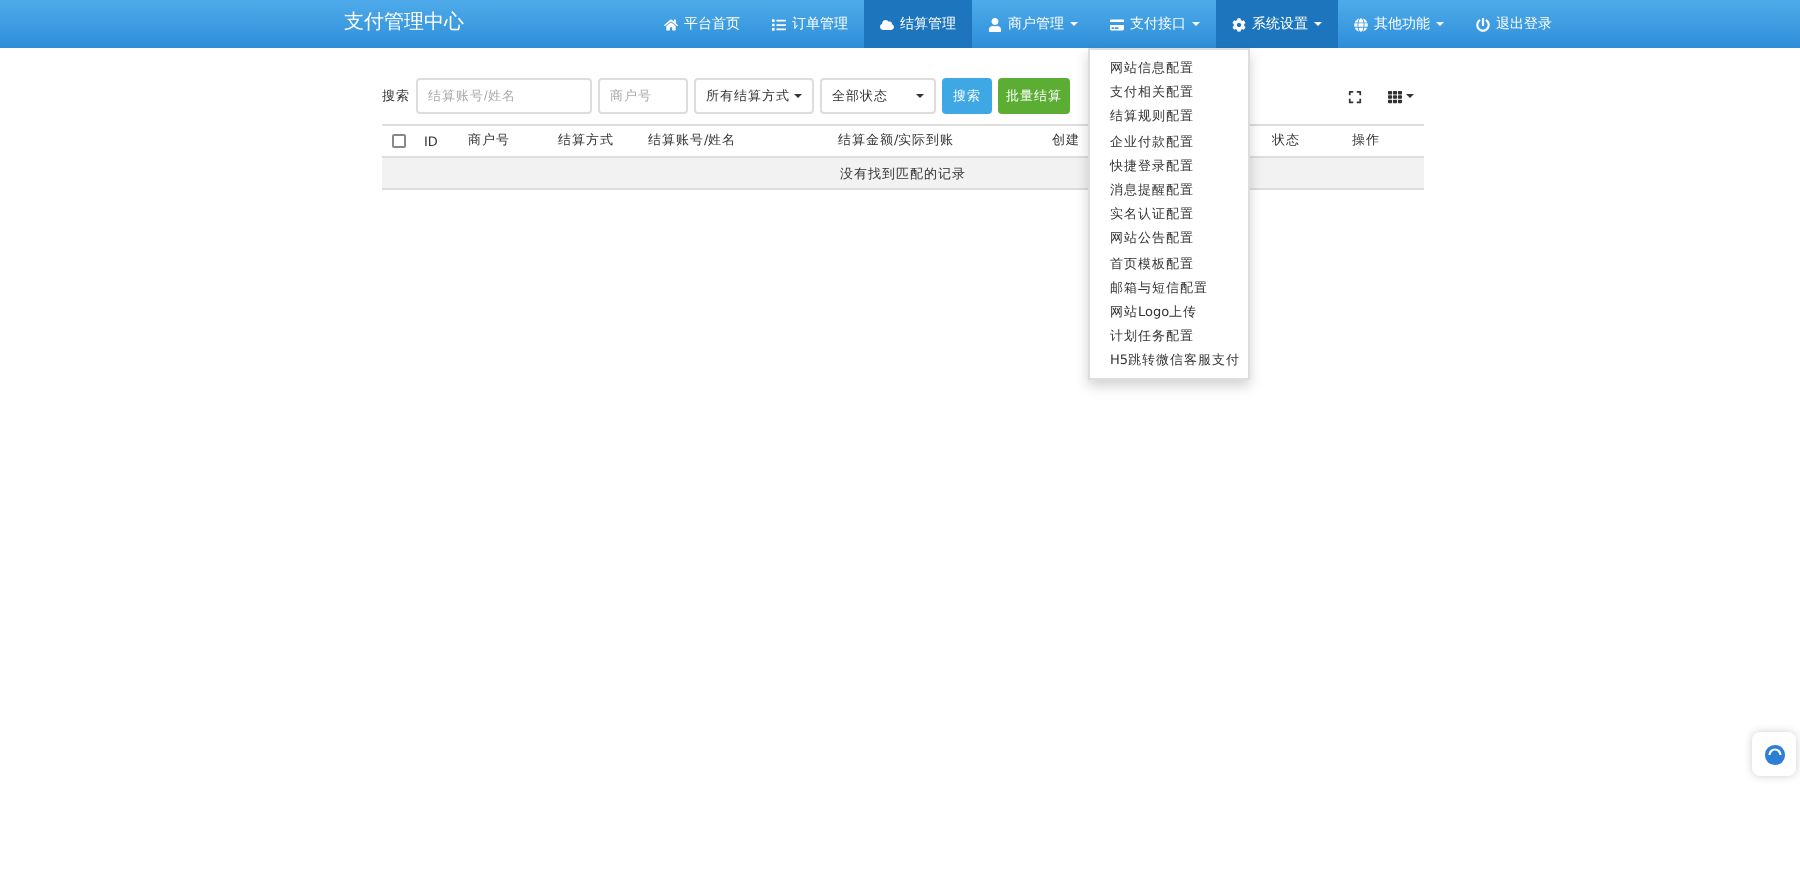 This screenshot has width=1800, height=878. What do you see at coordinates (1117, 24) in the screenshot?
I see `card-icon` at bounding box center [1117, 24].